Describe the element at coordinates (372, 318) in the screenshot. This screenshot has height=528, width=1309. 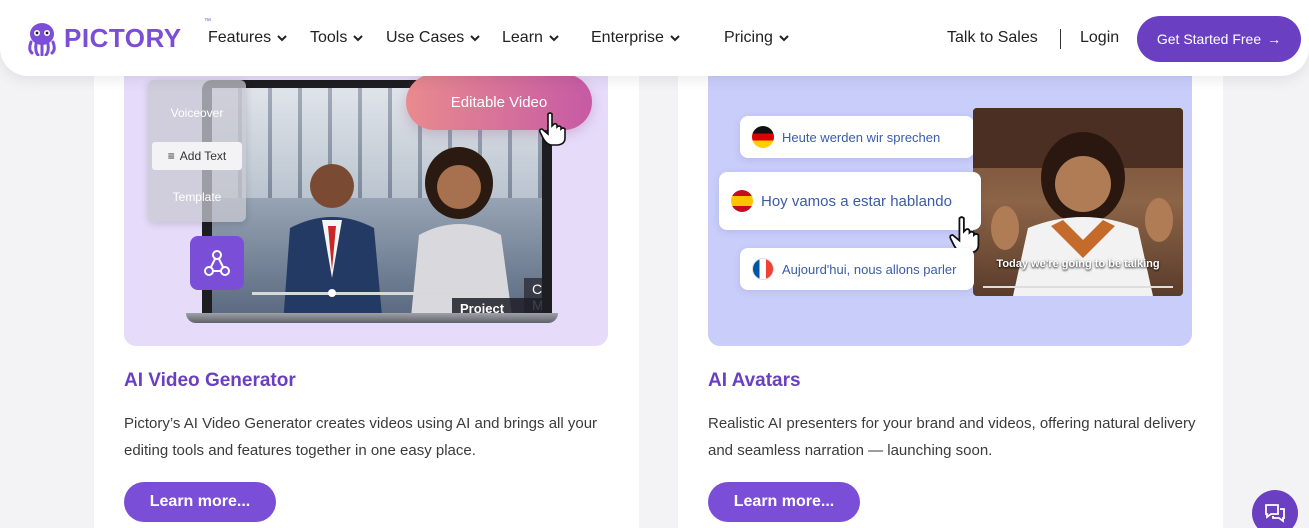
I see `laptop-base` at that location.